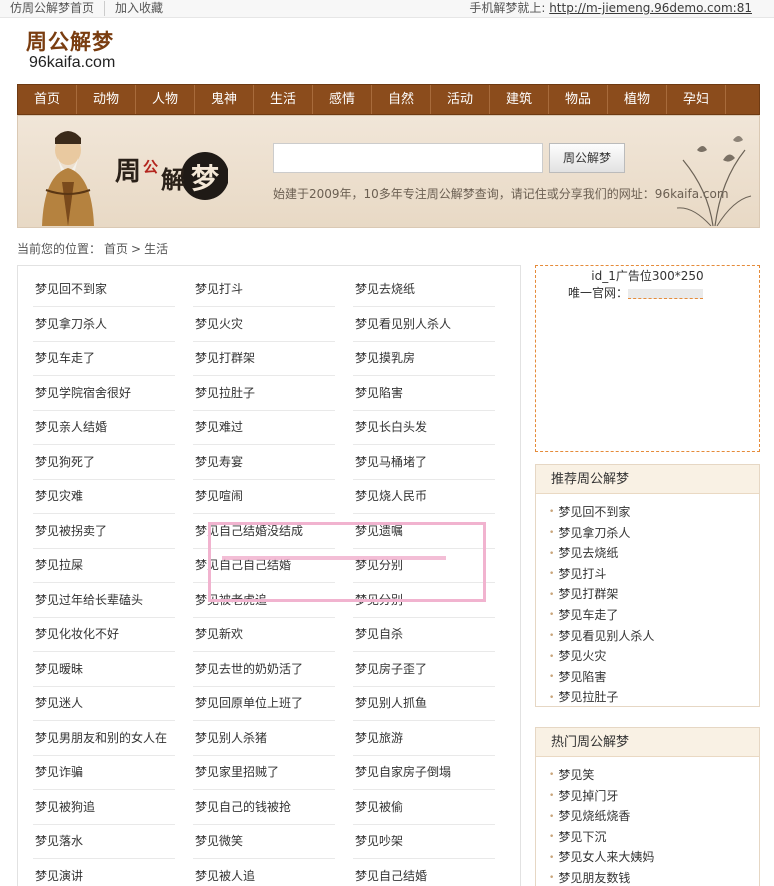 This screenshot has width=774, height=886. I want to click on dream-item: 梦见房子歪了, so click(433, 670).